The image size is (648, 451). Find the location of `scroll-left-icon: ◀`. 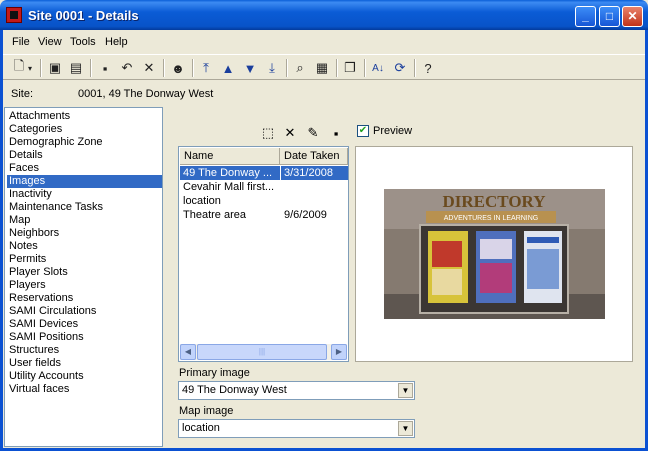

scroll-left-icon: ◀ is located at coordinates (188, 352).